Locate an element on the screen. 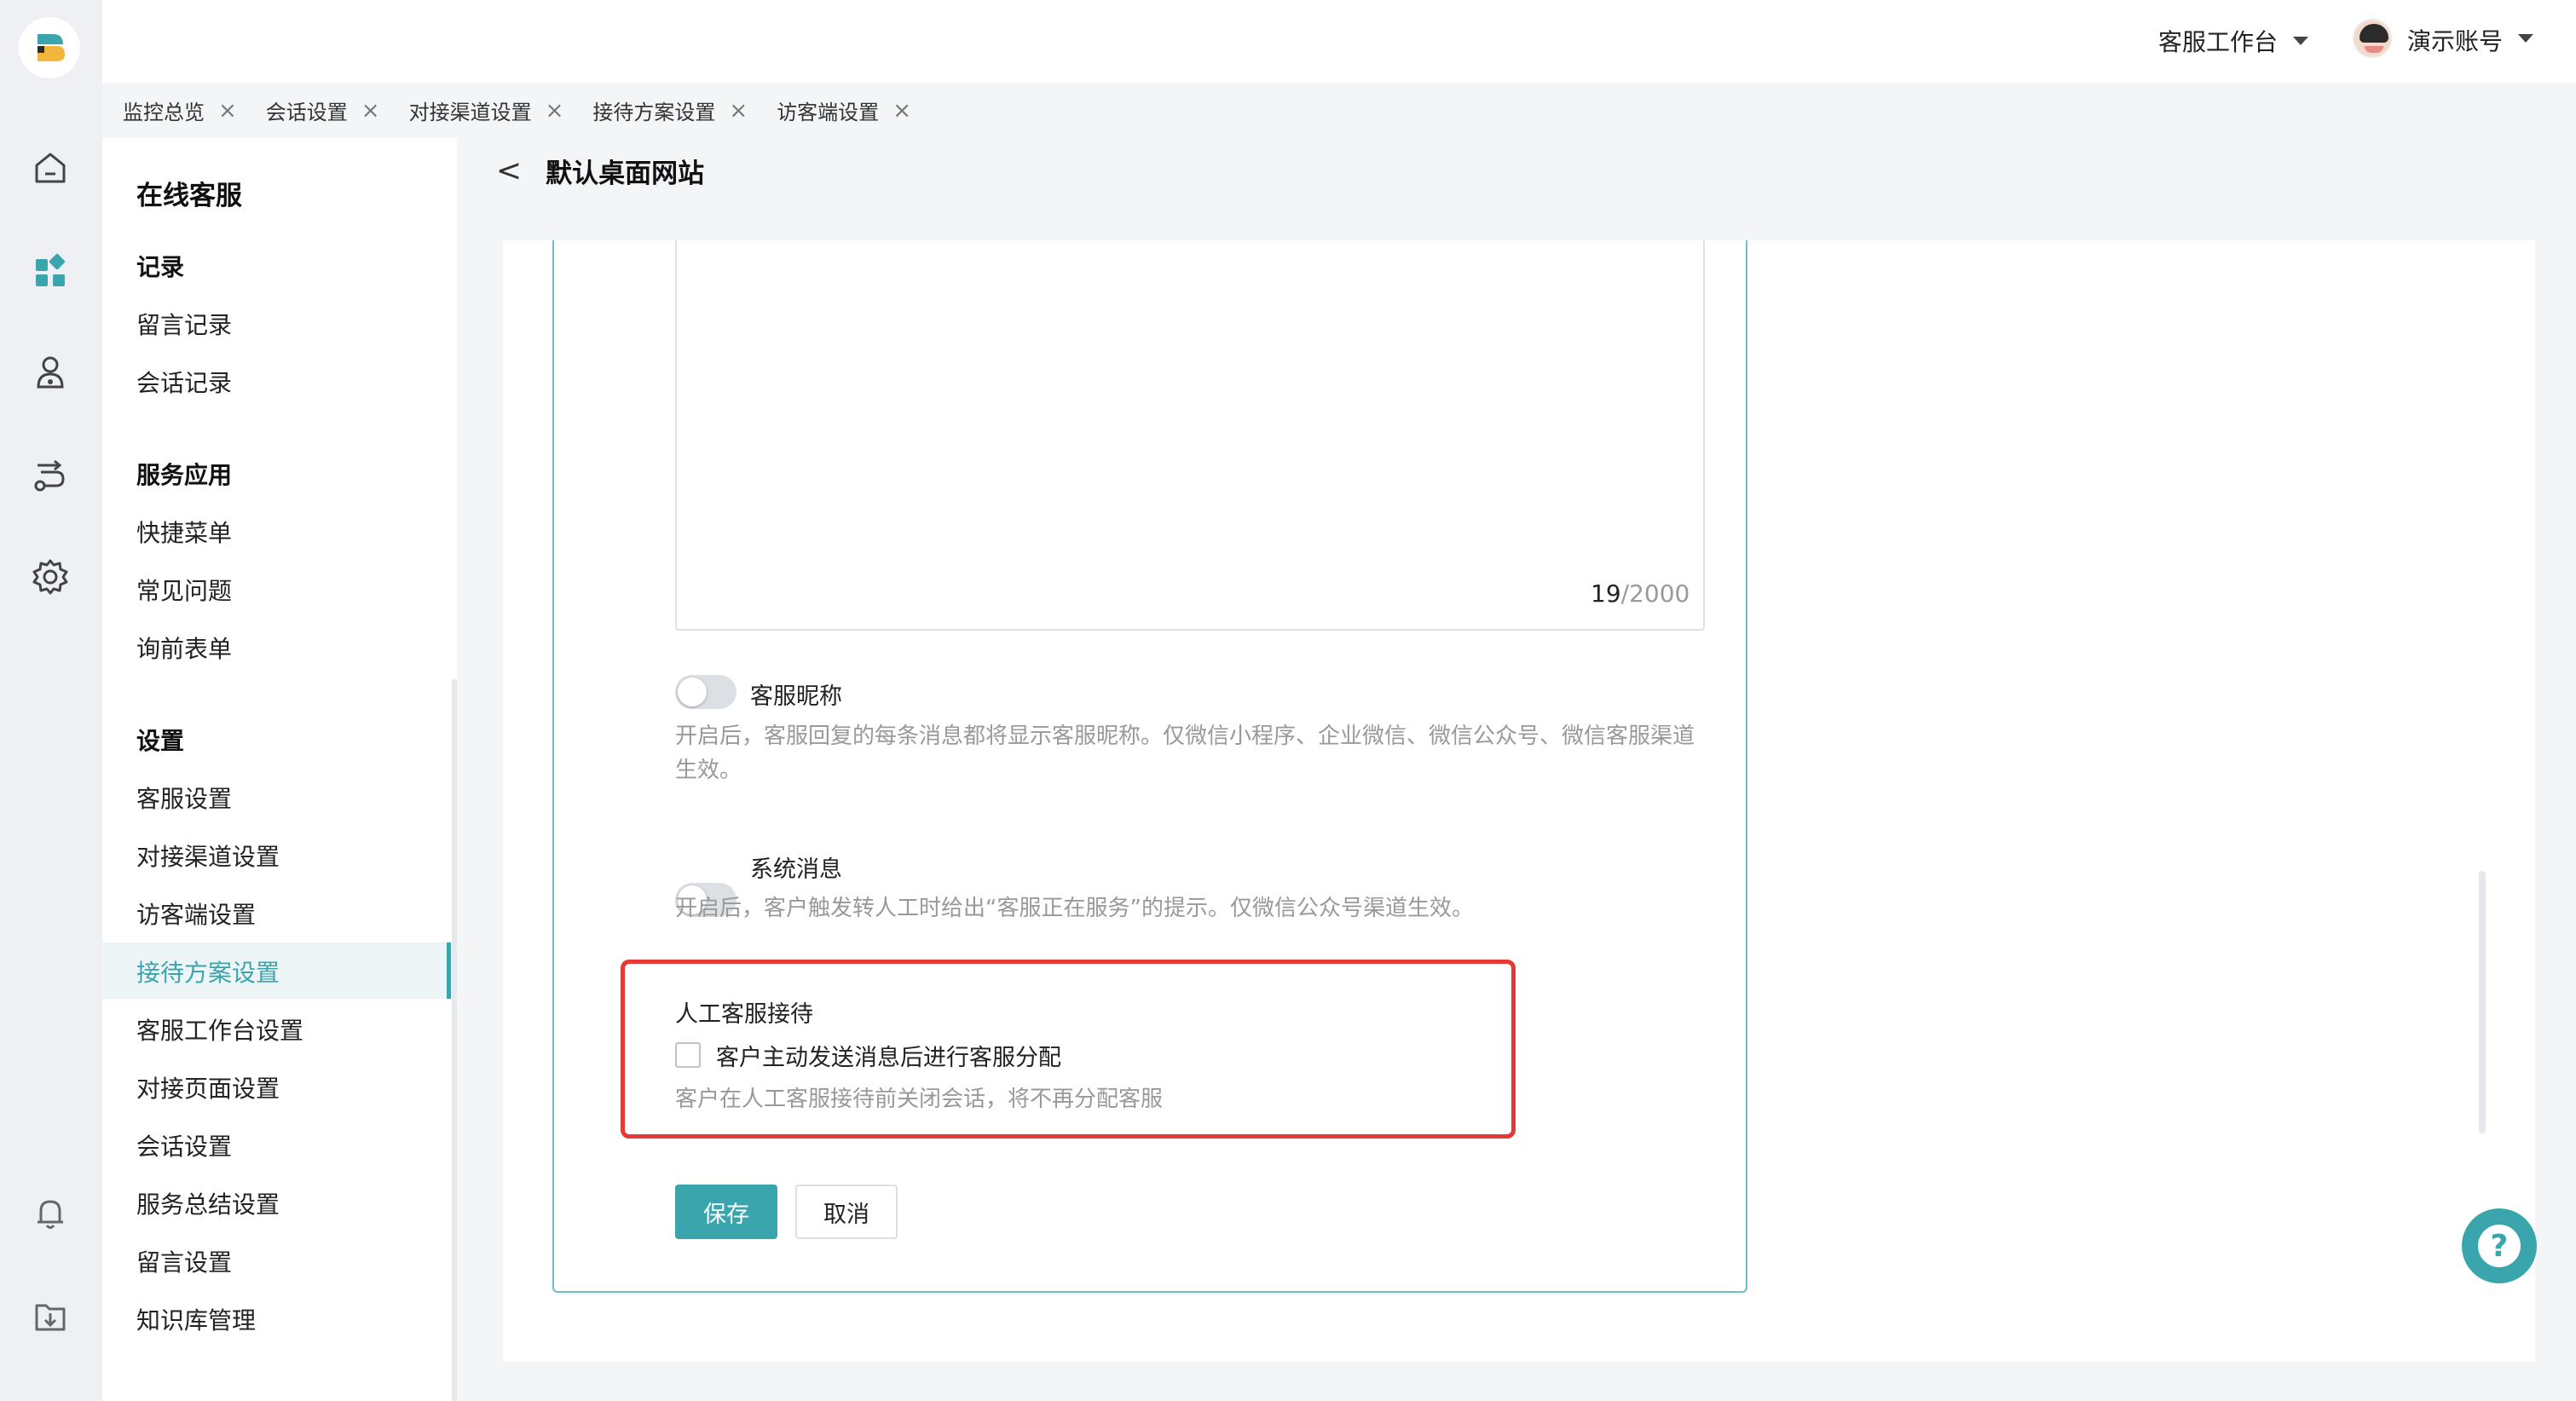 This screenshot has height=1401, width=2576. sidebar-item-session-settings: 会话设置 is located at coordinates (184, 1145).